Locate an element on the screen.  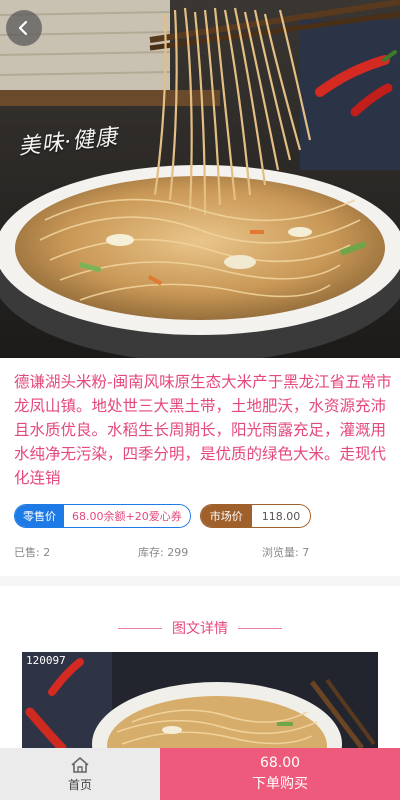
retail-price-value: 68.00余额+20爱心券 is located at coordinates (127, 516).